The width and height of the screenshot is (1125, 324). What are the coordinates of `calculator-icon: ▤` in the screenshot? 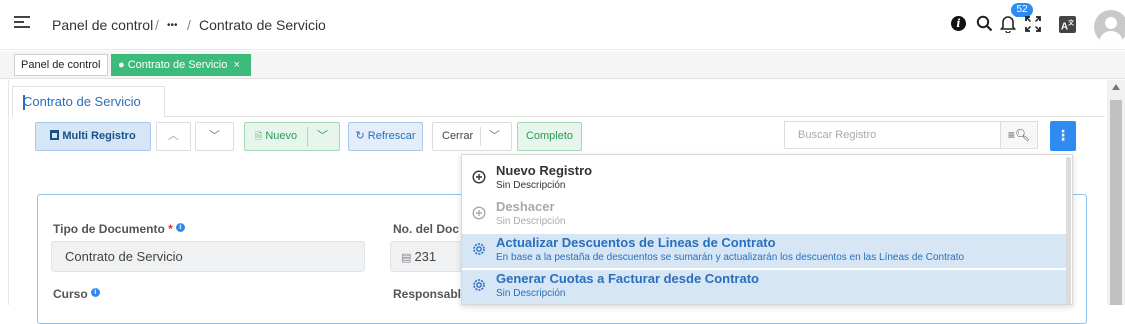 It's located at (408, 258).